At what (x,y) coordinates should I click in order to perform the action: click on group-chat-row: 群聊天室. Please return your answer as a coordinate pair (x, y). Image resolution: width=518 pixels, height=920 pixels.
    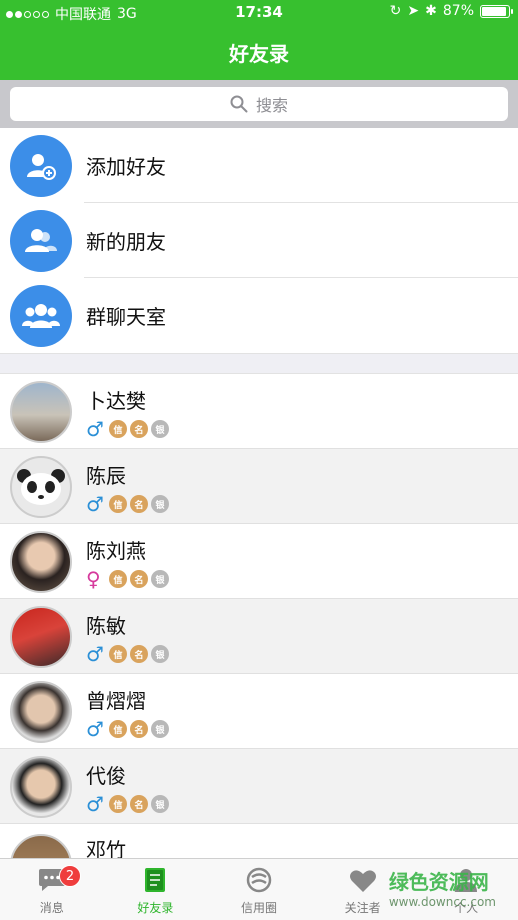
    Looking at the image, I should click on (259, 315).